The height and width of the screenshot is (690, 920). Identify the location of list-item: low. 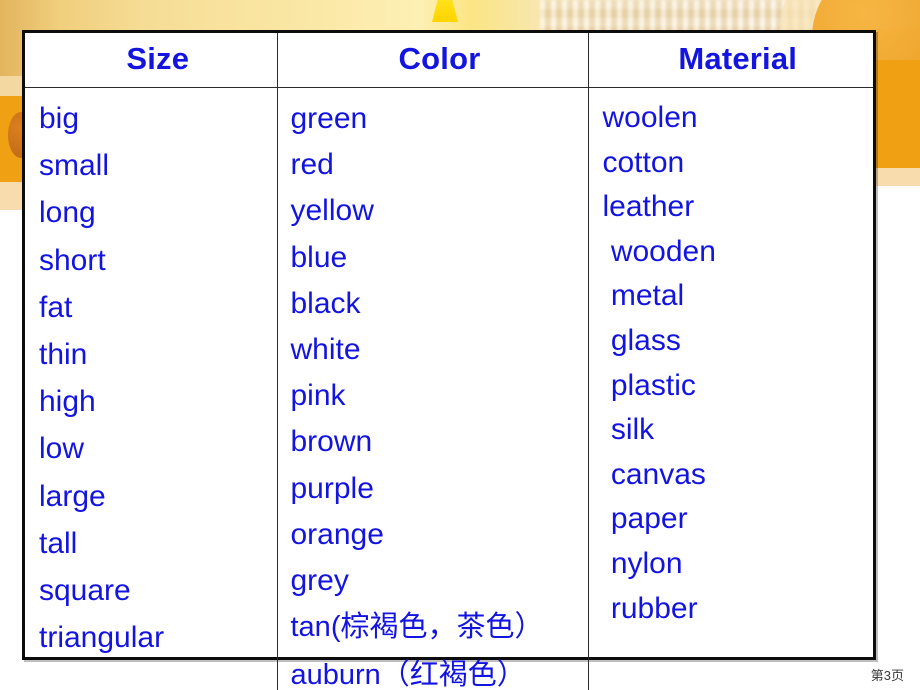
(62, 449).